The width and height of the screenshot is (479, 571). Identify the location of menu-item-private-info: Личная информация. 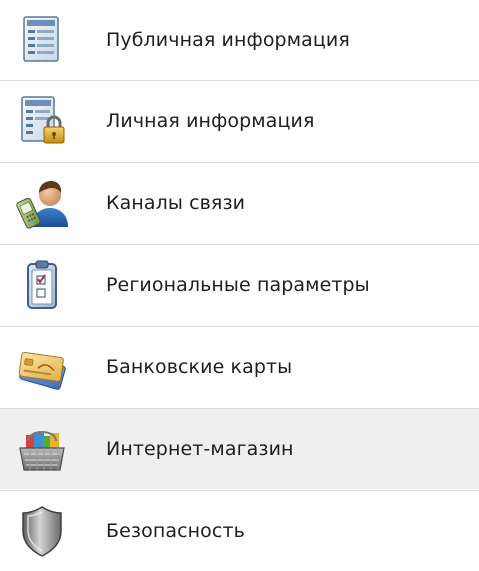
(239, 121).